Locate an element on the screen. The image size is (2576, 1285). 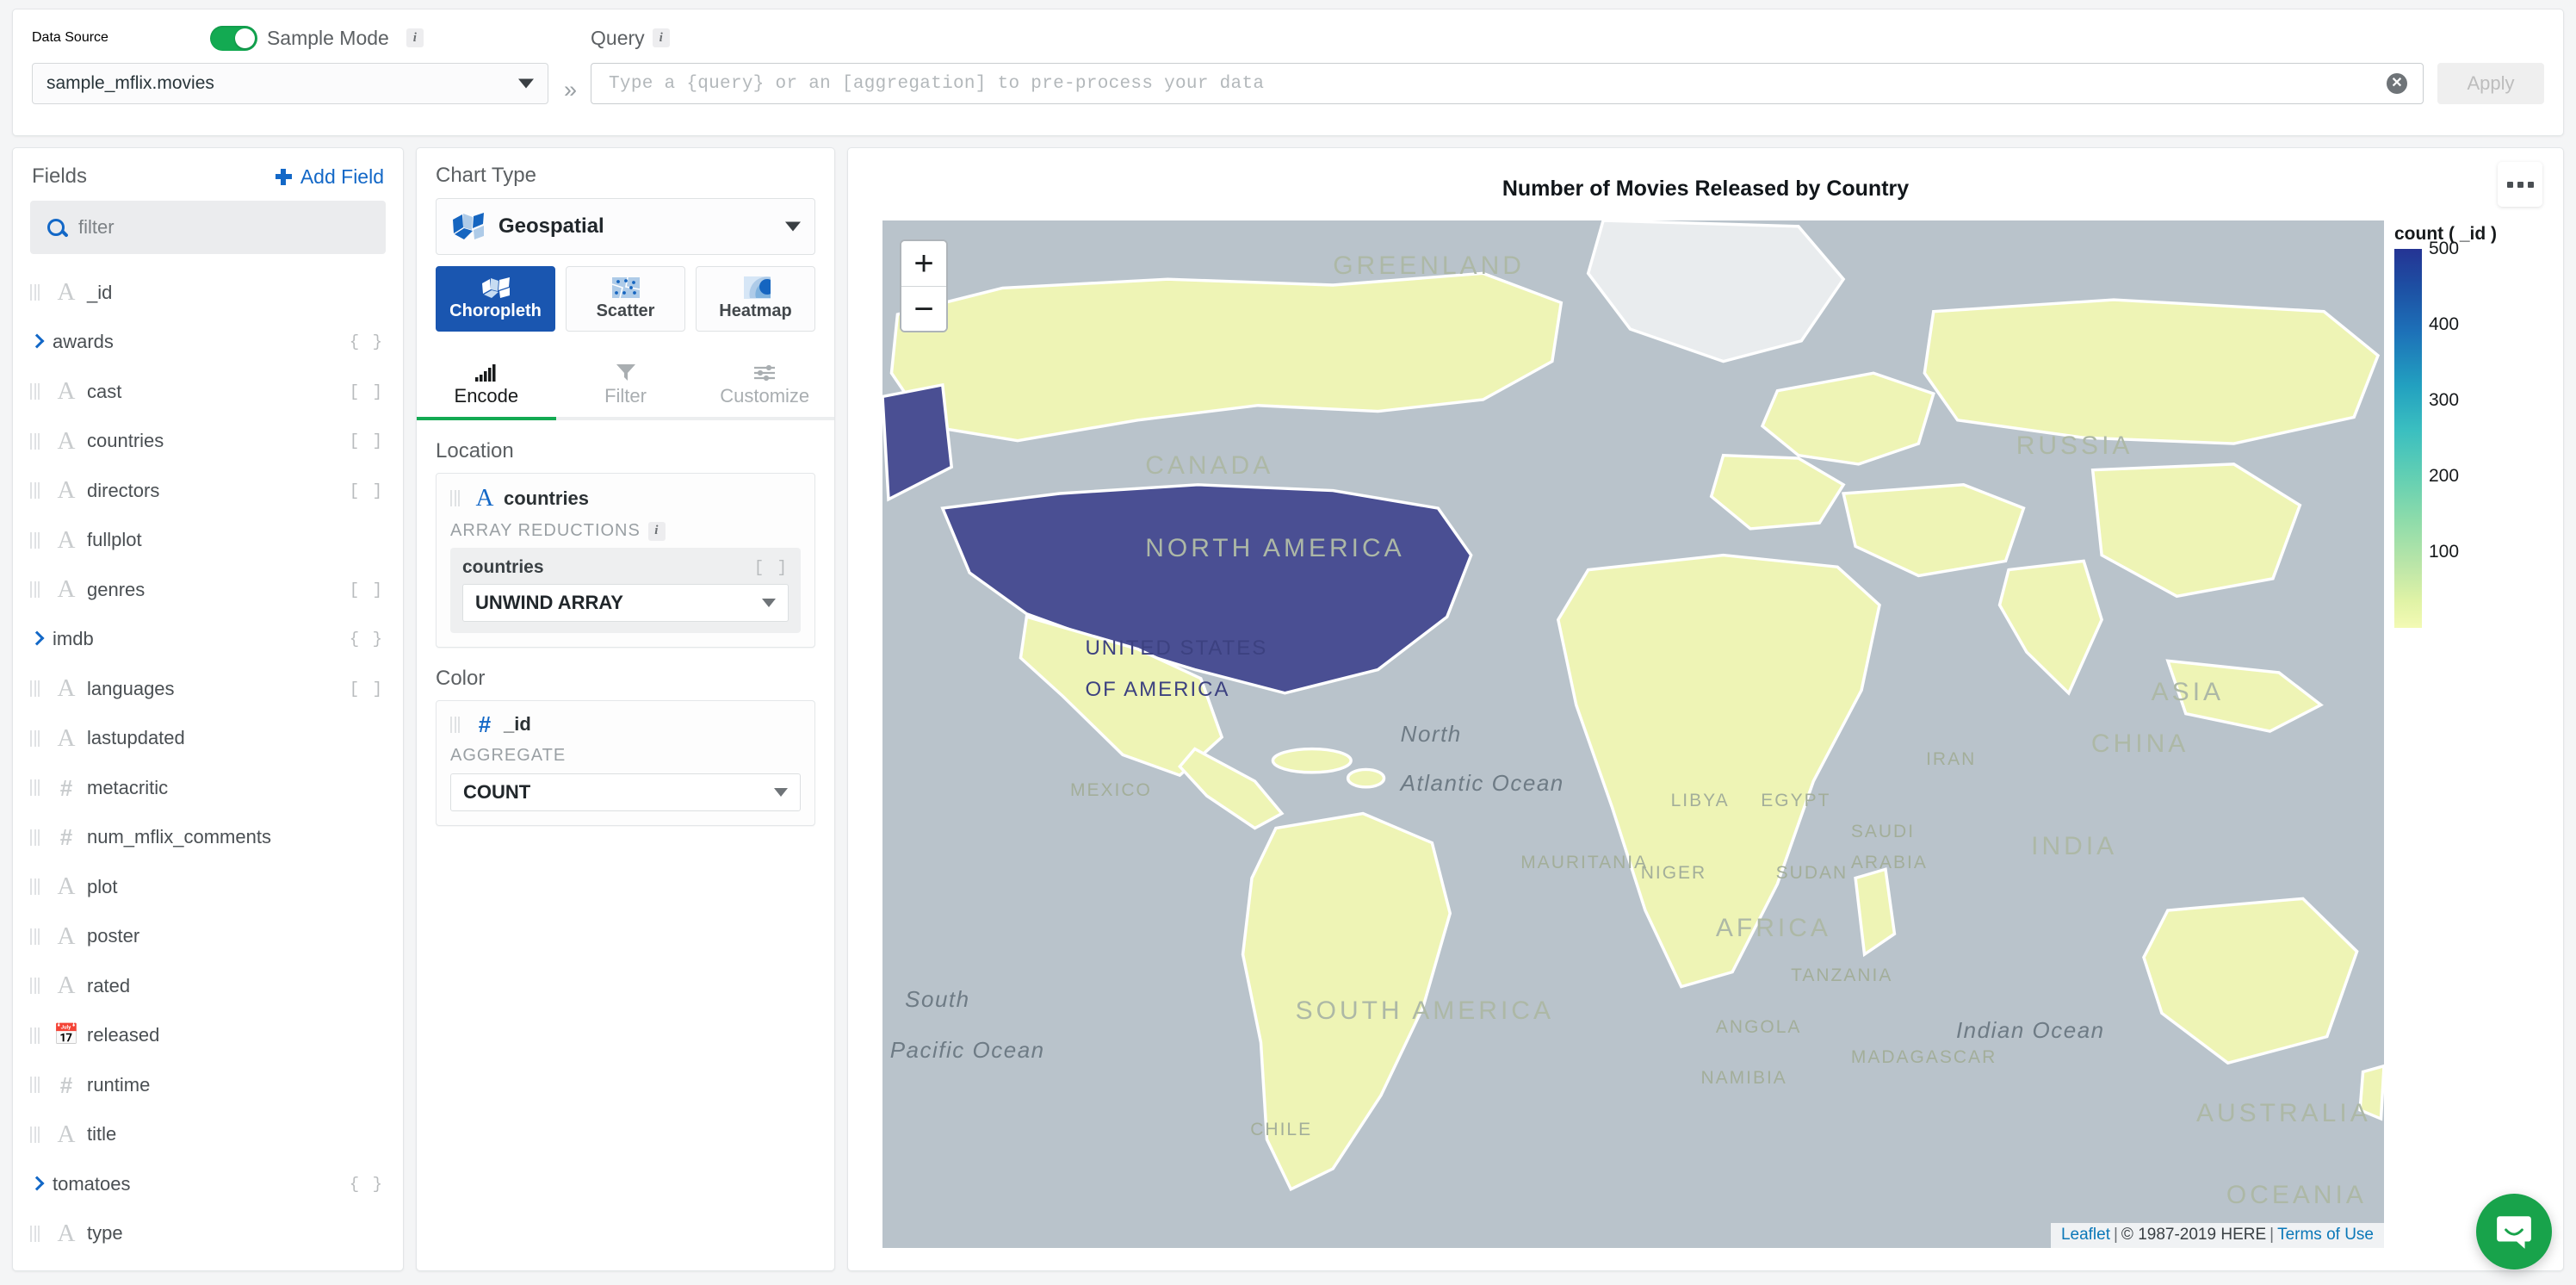
field-row-tomatoes: tomatoes { } is located at coordinates (208, 1184).